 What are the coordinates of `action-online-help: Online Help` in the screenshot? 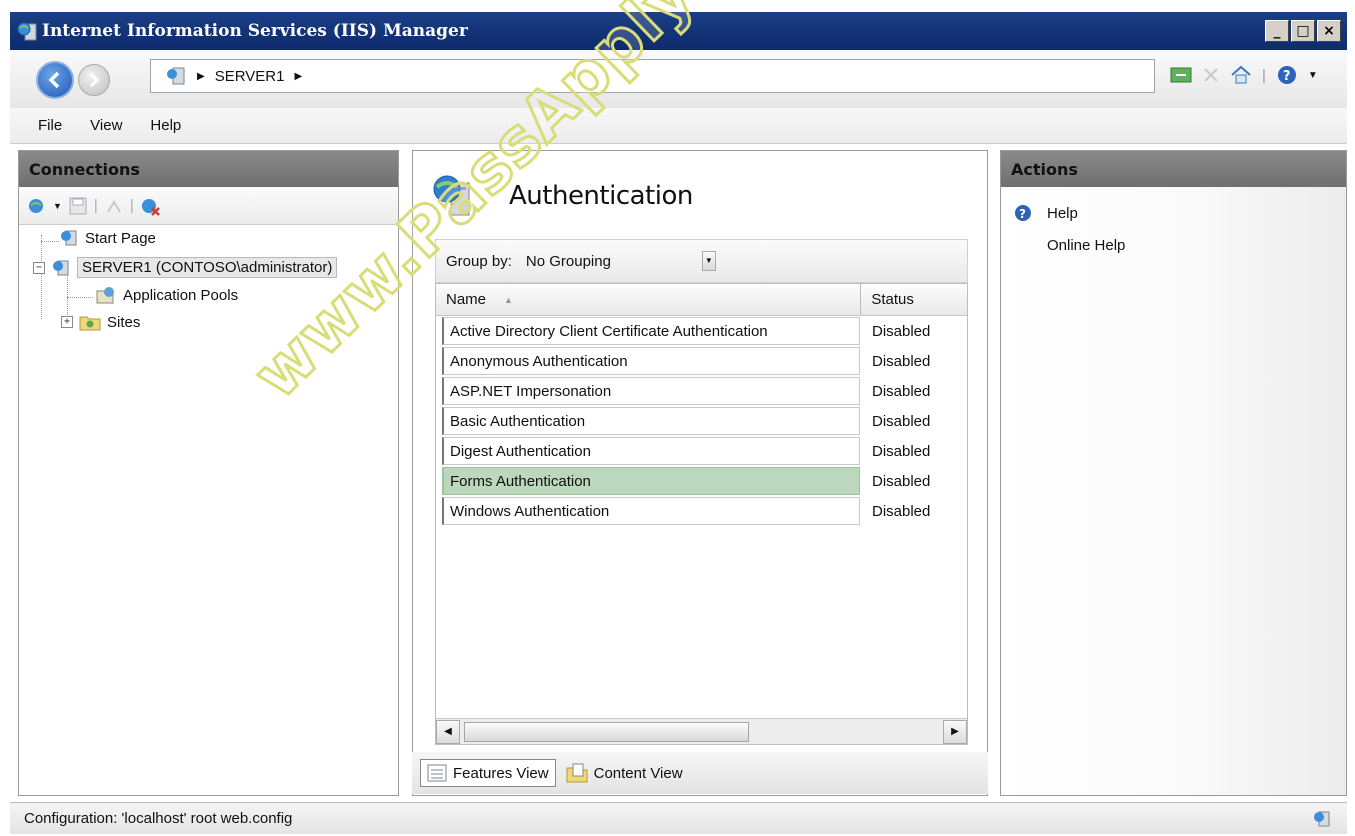 It's located at (1086, 245).